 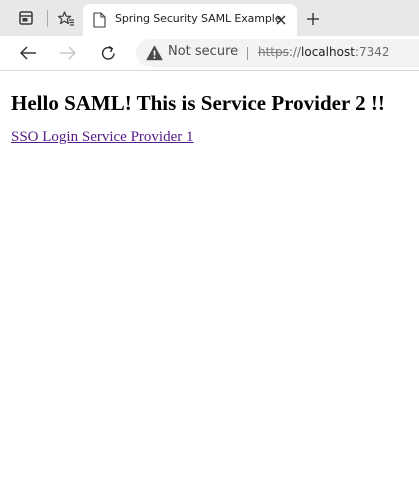 I want to click on toolbar: Not secure https://localhost:7342, so click(x=209, y=53).